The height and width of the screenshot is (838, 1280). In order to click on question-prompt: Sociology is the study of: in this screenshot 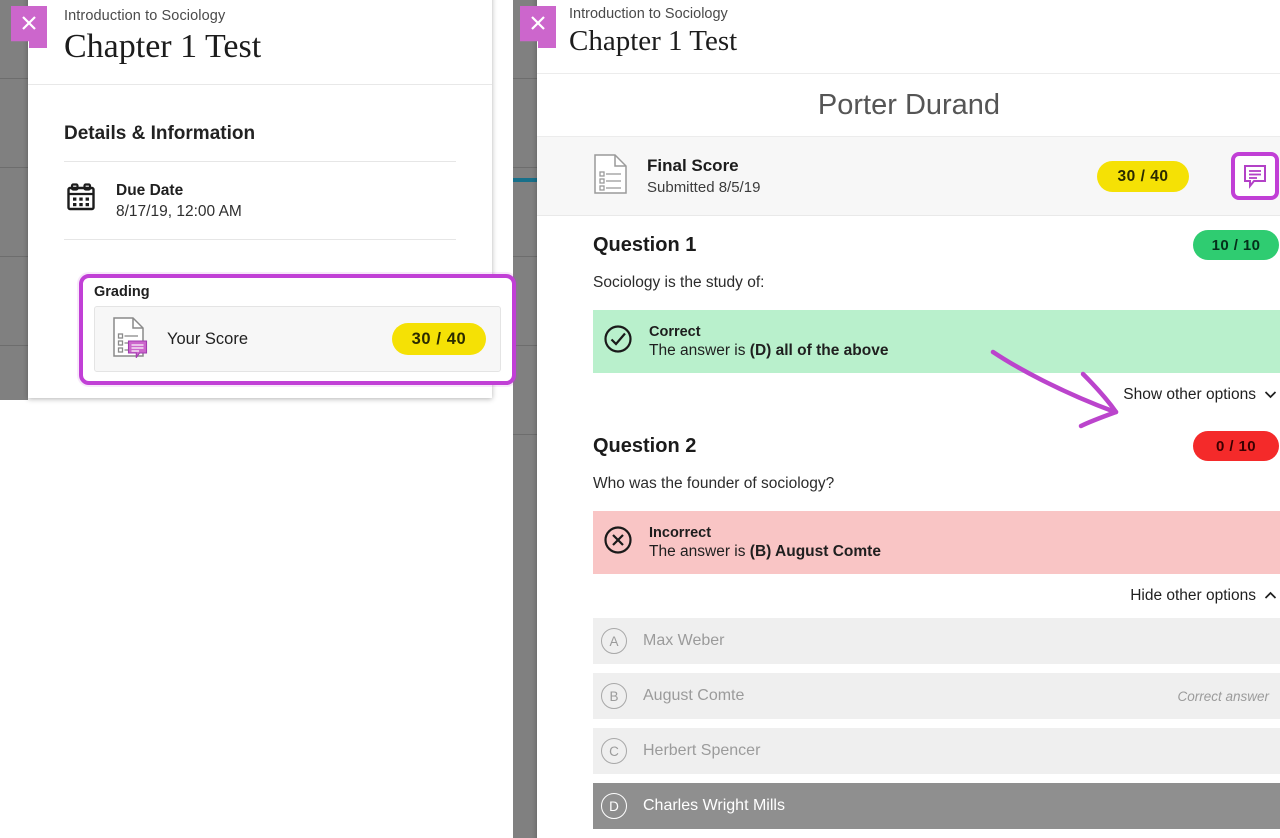, I will do `click(679, 282)`.